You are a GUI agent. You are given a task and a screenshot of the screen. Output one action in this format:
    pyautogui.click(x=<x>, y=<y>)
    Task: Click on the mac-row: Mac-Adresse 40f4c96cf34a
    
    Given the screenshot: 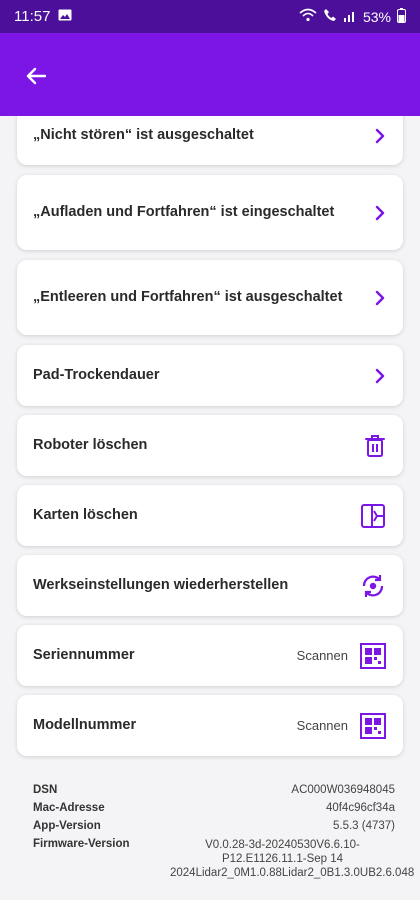 What is the action you would take?
    pyautogui.click(x=214, y=808)
    